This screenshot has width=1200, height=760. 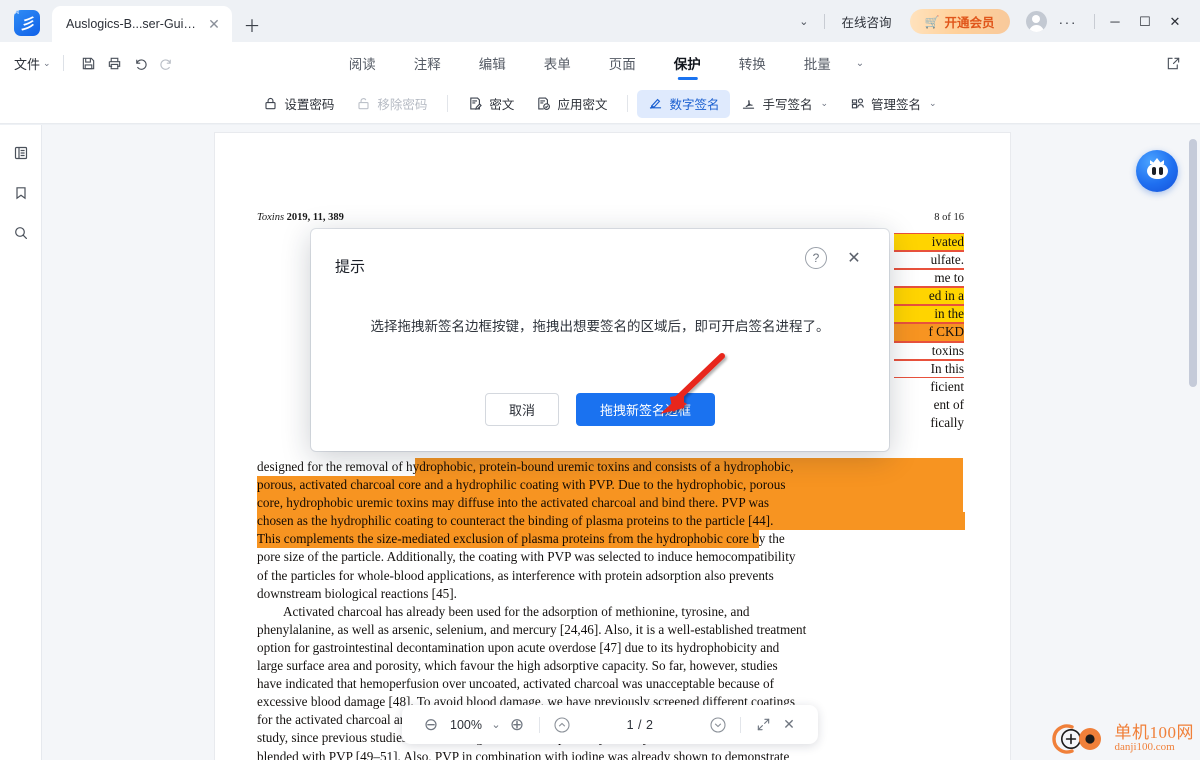 What do you see at coordinates (1036, 21) in the screenshot?
I see `avatar` at bounding box center [1036, 21].